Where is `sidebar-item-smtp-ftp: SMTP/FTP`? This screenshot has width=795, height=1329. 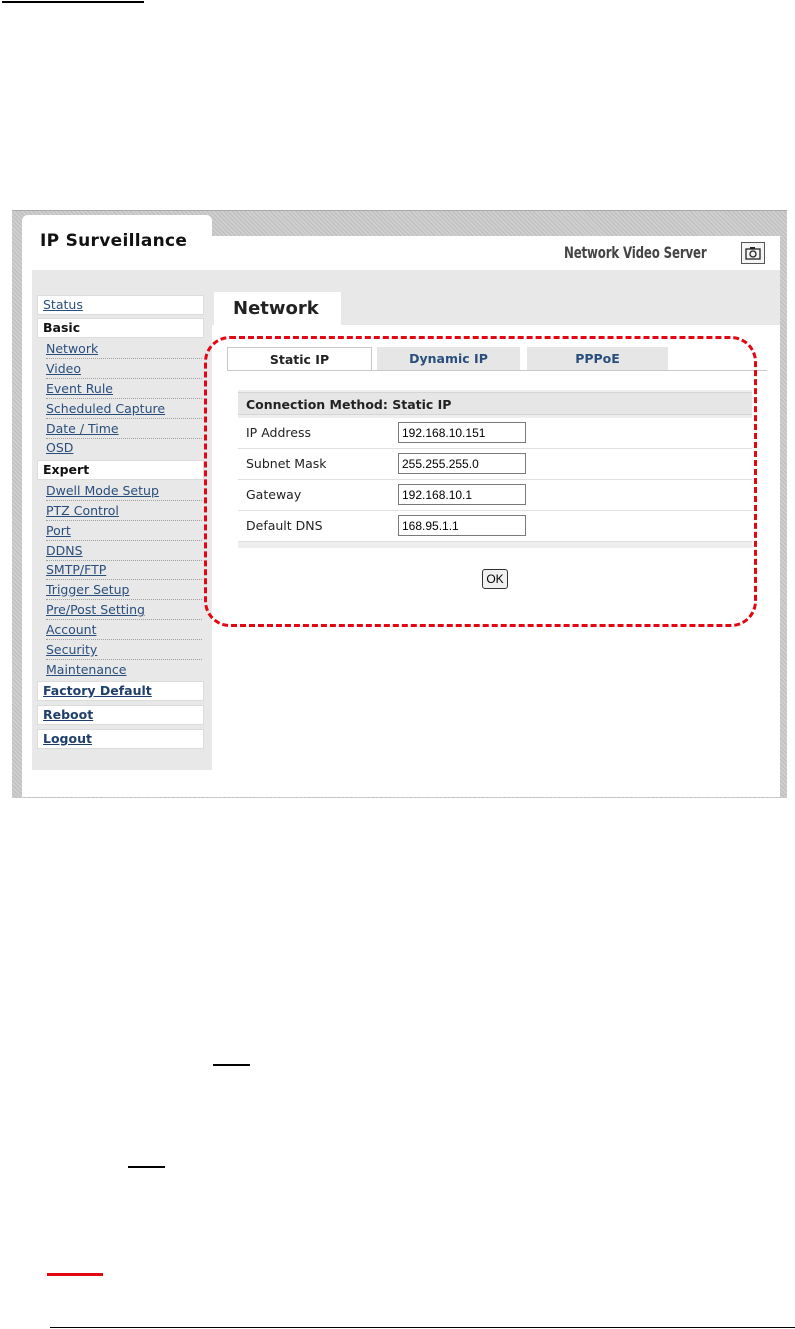
sidebar-item-smtp-ftp: SMTP/FTP is located at coordinates (124, 570).